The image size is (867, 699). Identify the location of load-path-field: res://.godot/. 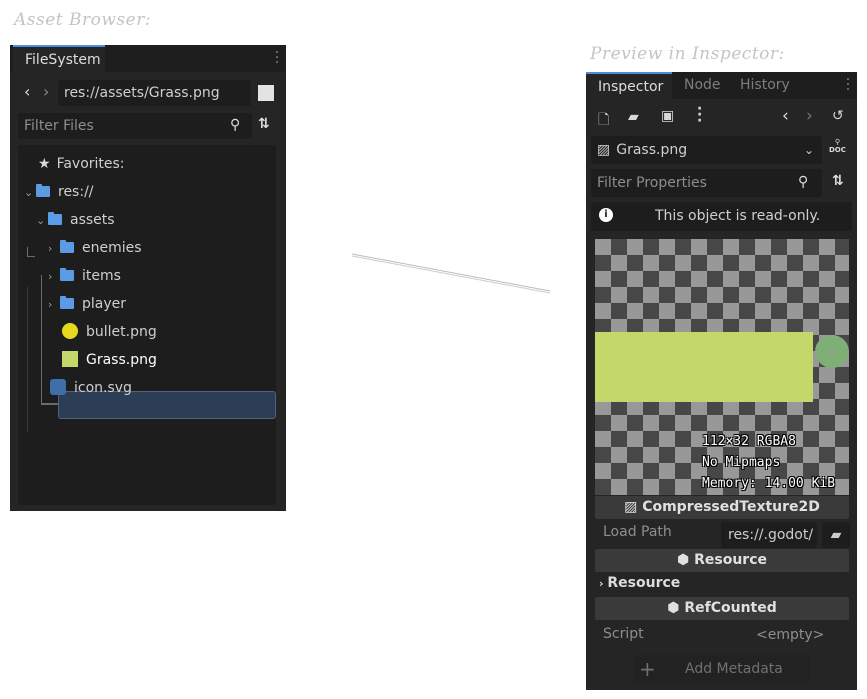
(769, 535).